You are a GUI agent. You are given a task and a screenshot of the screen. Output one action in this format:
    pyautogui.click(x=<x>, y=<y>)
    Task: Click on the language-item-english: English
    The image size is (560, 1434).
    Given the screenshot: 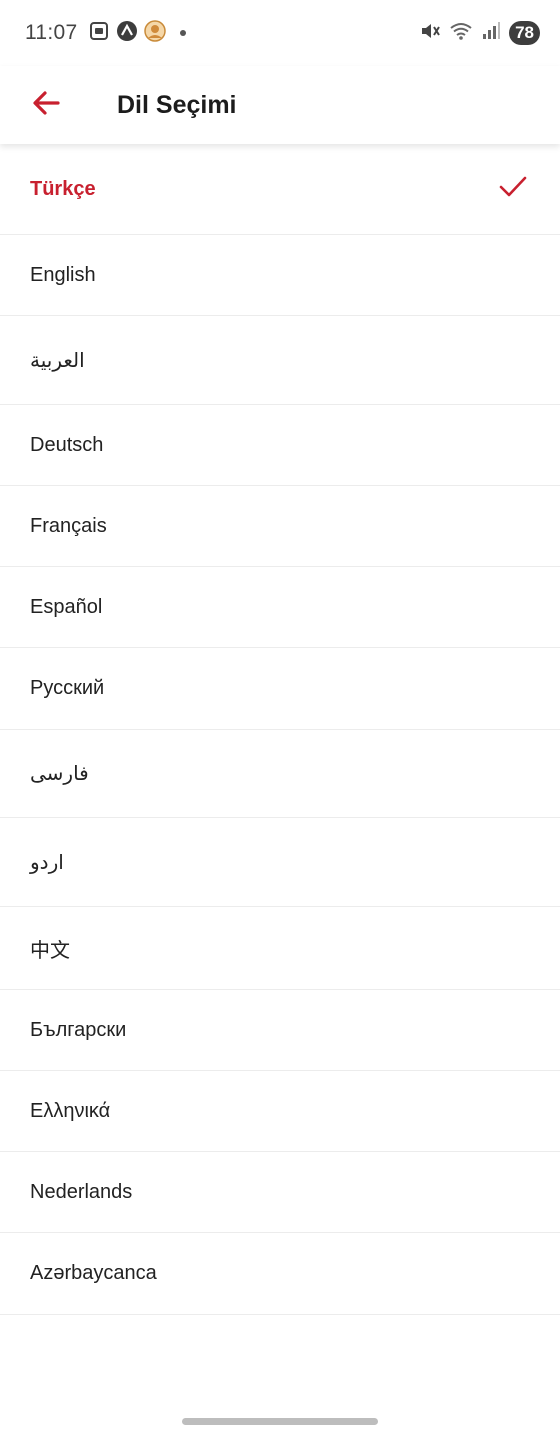 What is the action you would take?
    pyautogui.click(x=280, y=275)
    